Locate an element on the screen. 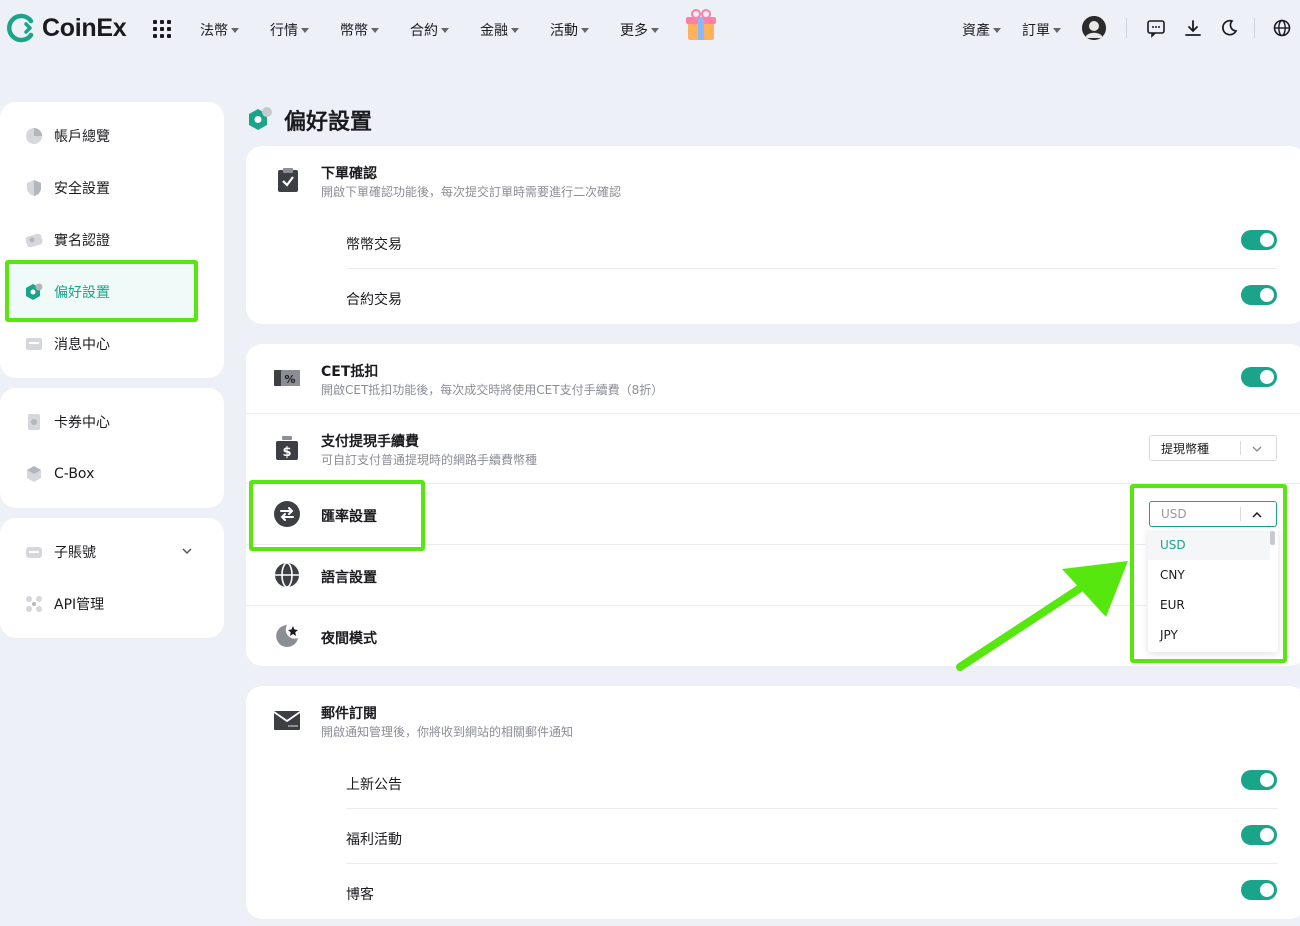 The width and height of the screenshot is (1300, 926). sidebar-group-rewards is located at coordinates (112, 448).